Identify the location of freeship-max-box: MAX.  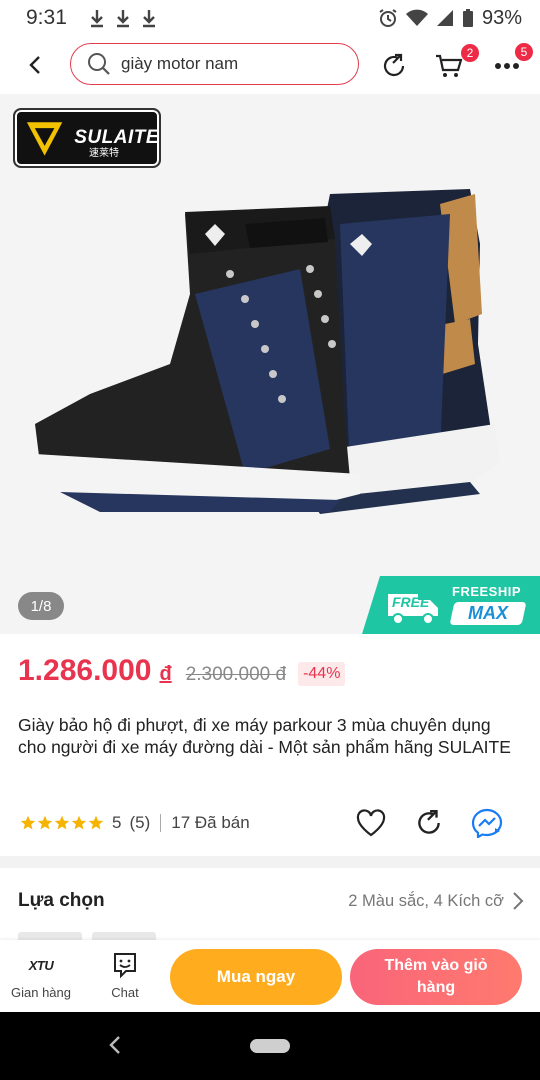
(488, 613).